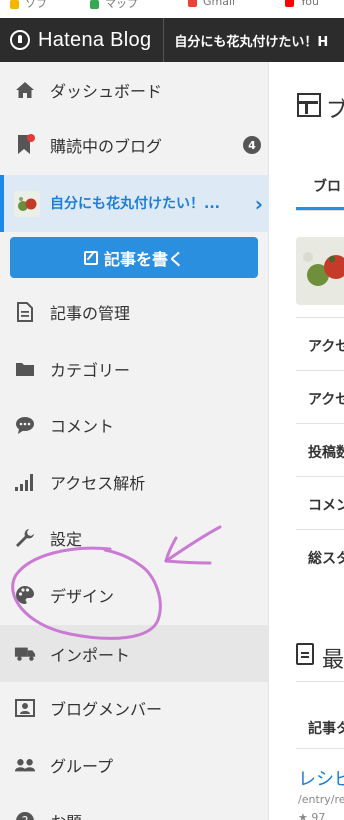 Image resolution: width=344 pixels, height=820 pixels. I want to click on maps-icon, so click(94, 4).